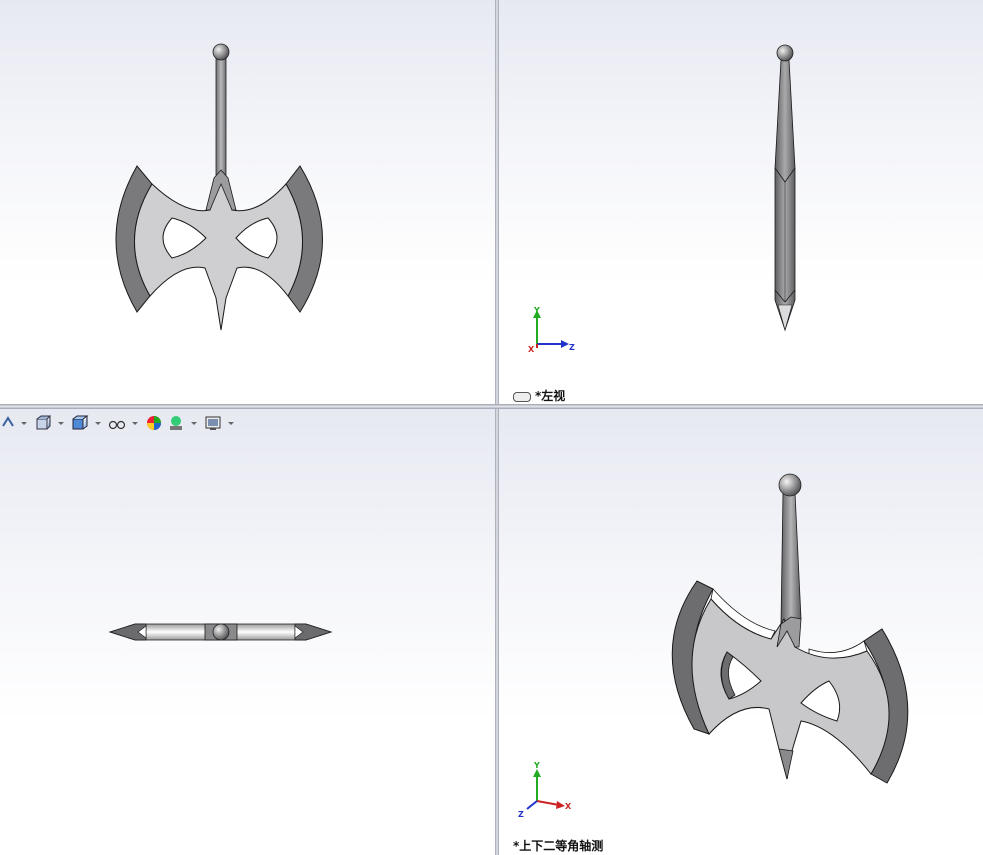 The image size is (983, 855). I want to click on hide-show-button, so click(117, 423).